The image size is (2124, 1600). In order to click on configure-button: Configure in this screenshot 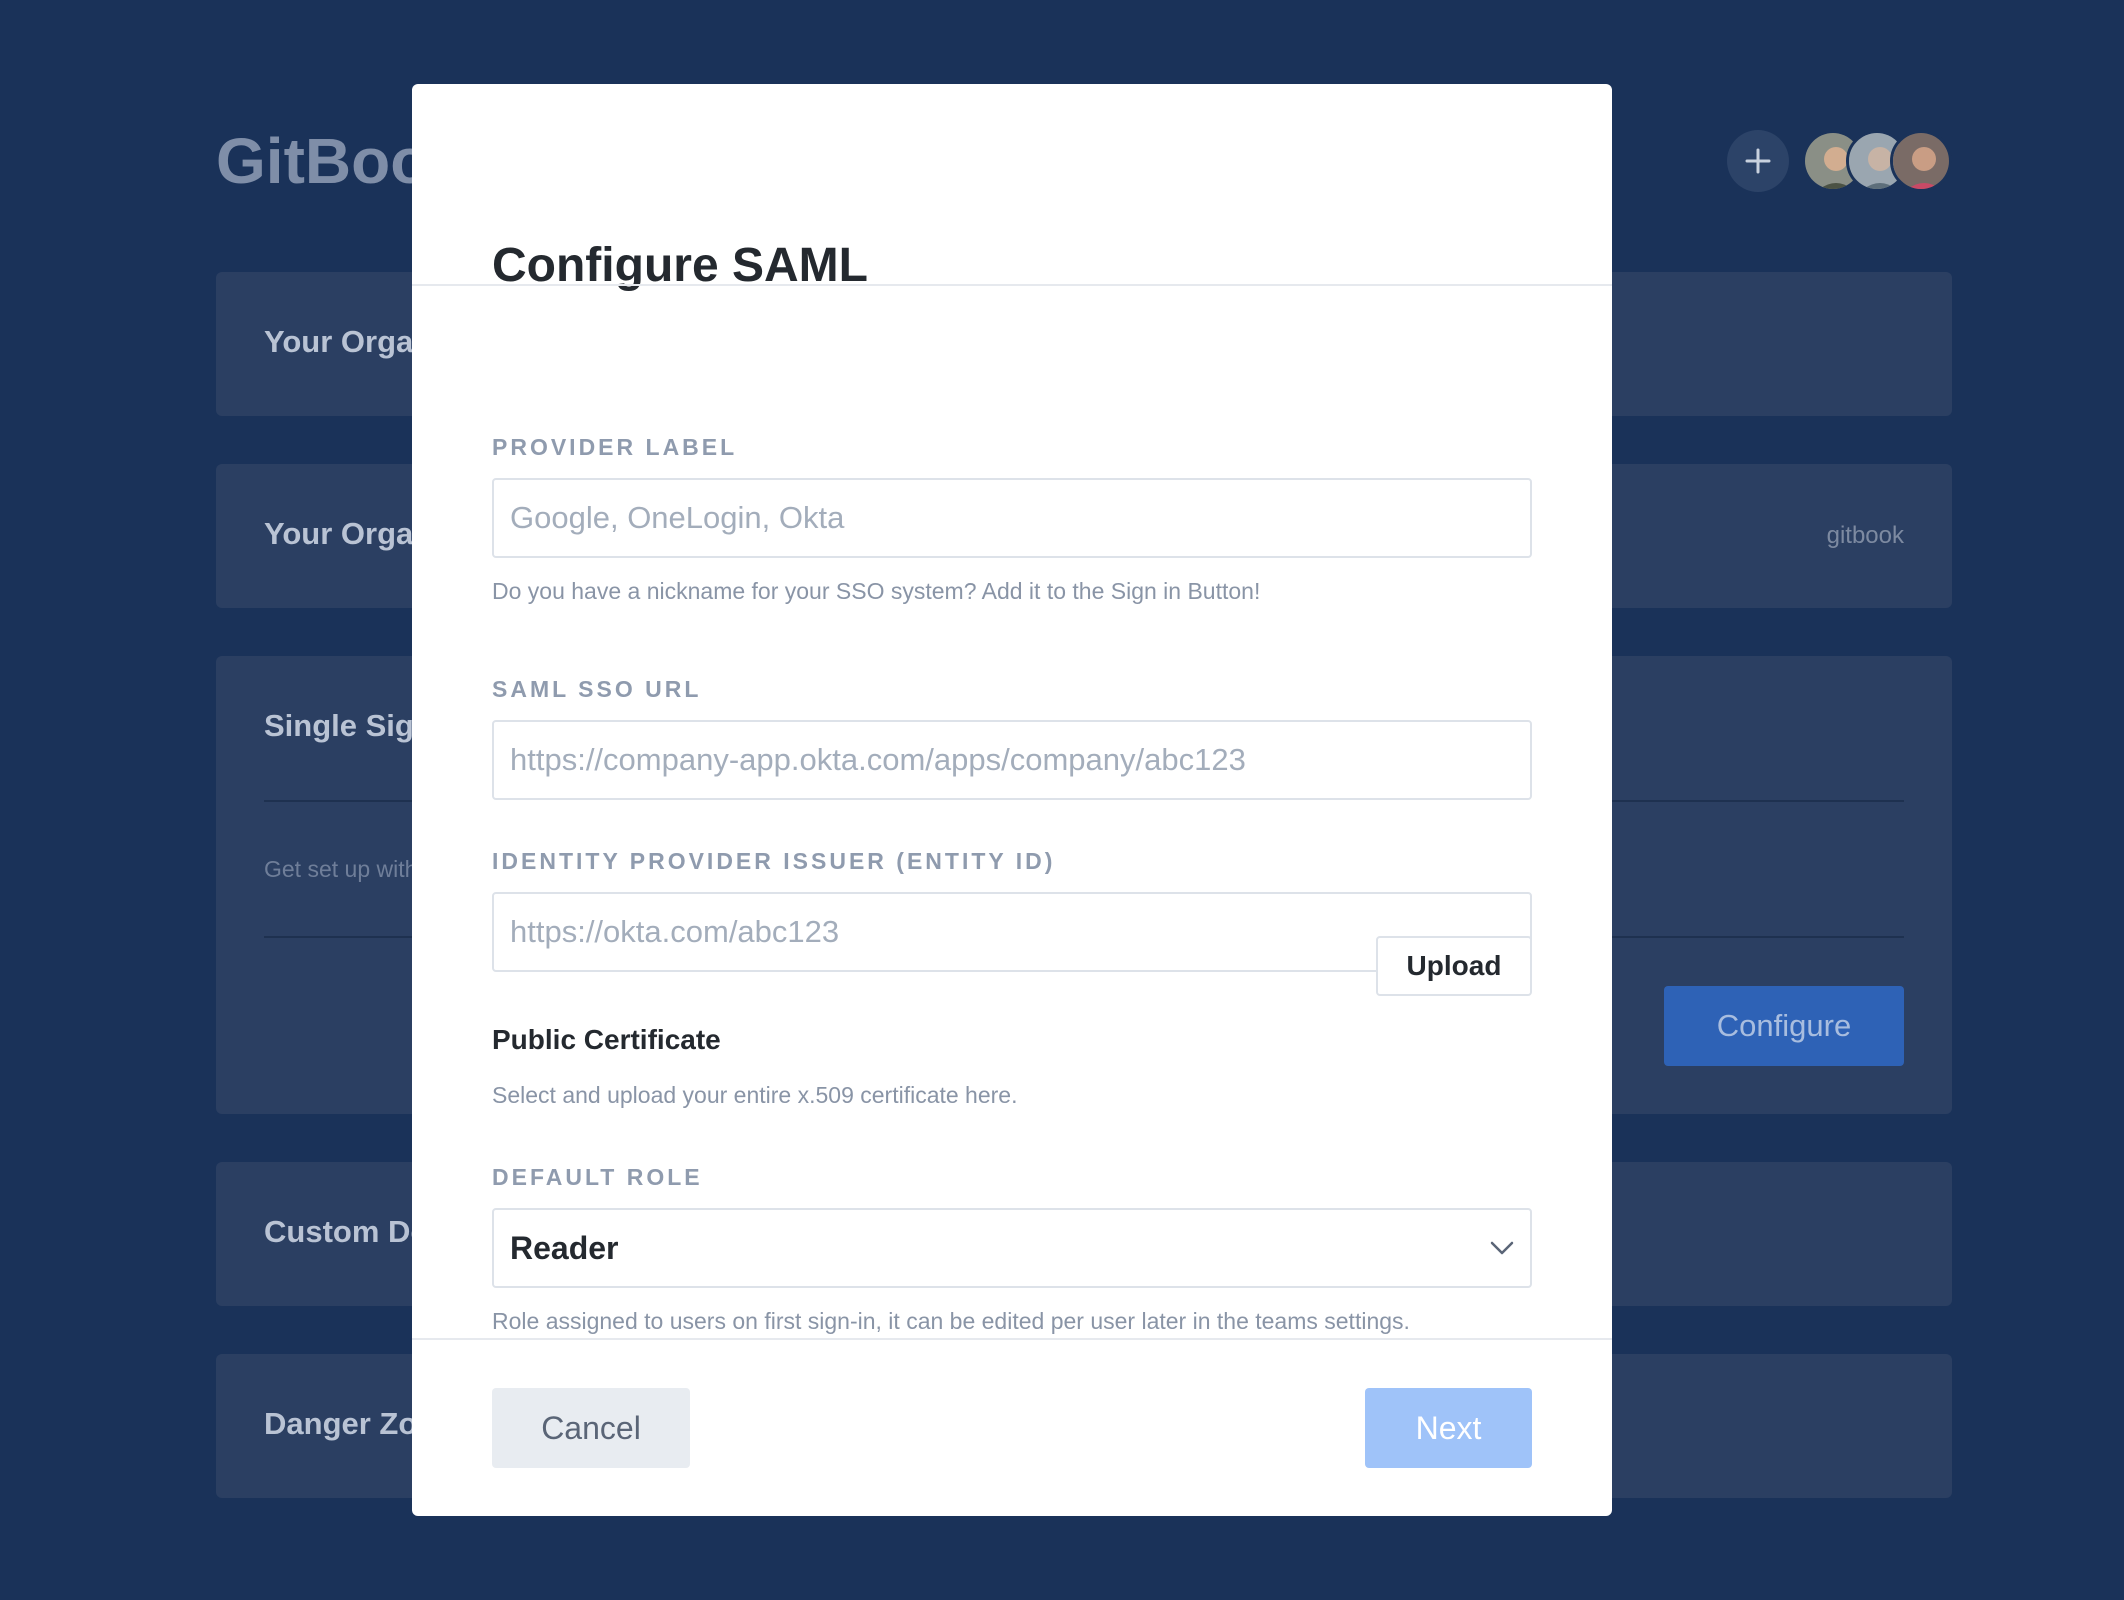, I will do `click(1784, 1026)`.